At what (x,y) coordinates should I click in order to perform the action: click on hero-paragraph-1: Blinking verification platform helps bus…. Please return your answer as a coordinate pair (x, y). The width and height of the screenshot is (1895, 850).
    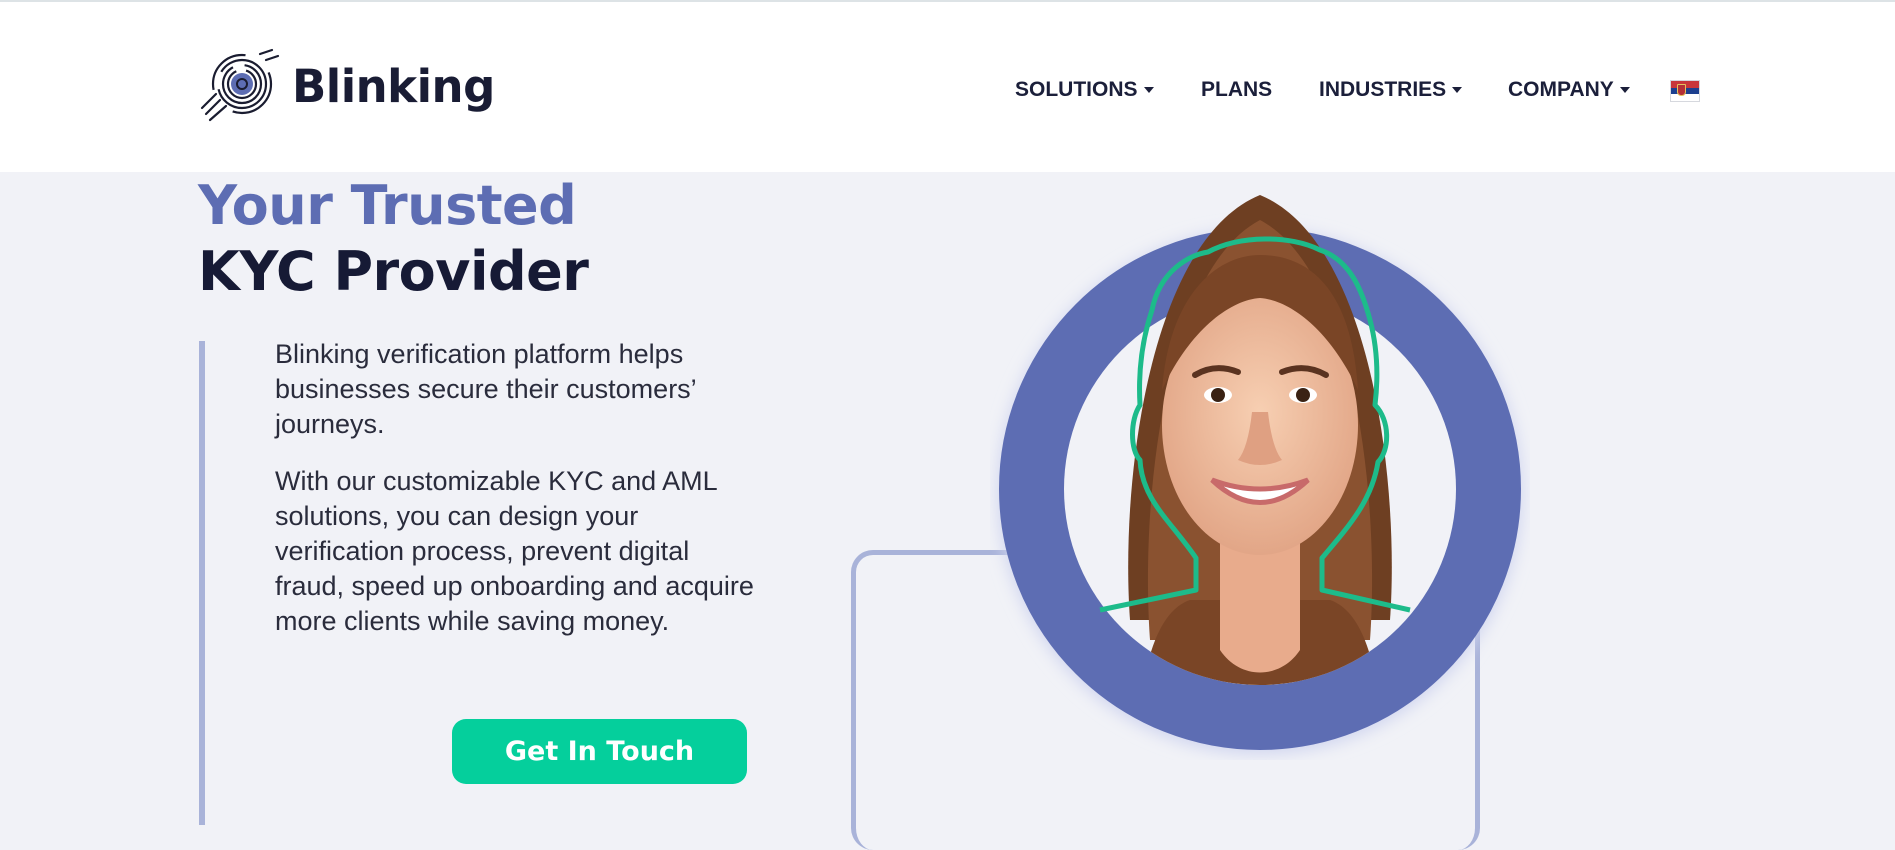
    Looking at the image, I should click on (485, 389).